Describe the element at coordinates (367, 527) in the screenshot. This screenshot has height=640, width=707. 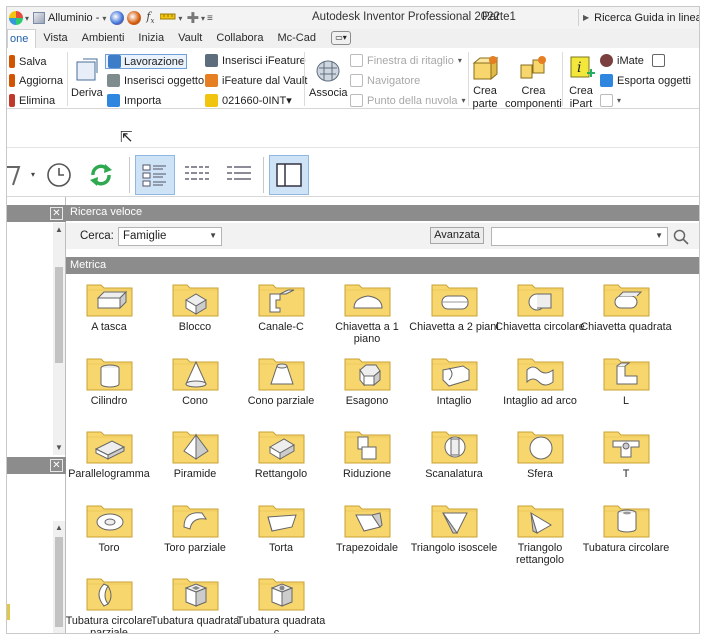
I see `family-item: Trapezoidale` at that location.